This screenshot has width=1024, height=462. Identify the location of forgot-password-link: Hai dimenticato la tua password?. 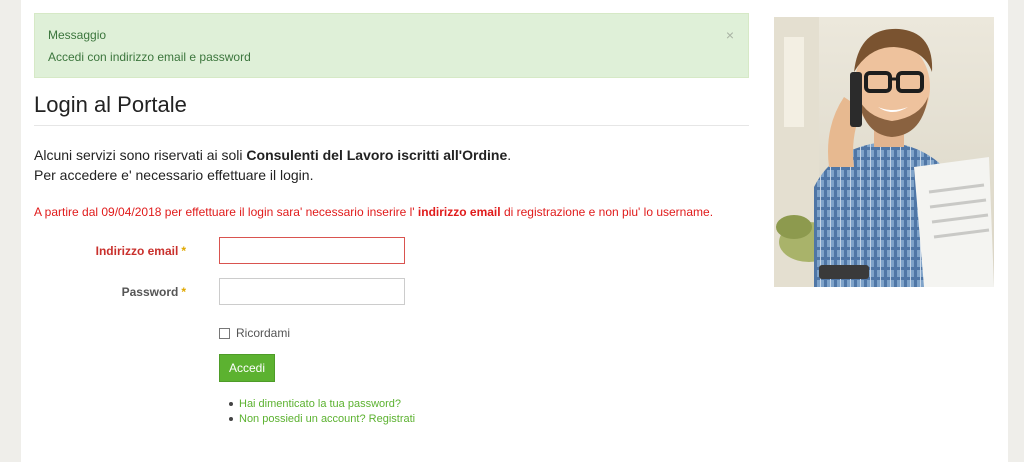
(320, 404).